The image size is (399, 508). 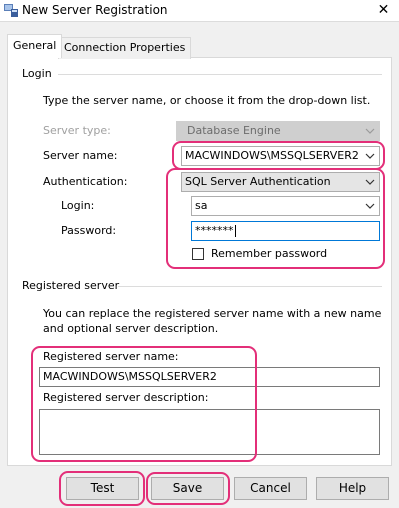 What do you see at coordinates (77, 130) in the screenshot?
I see `server-type-label: Server type:` at bounding box center [77, 130].